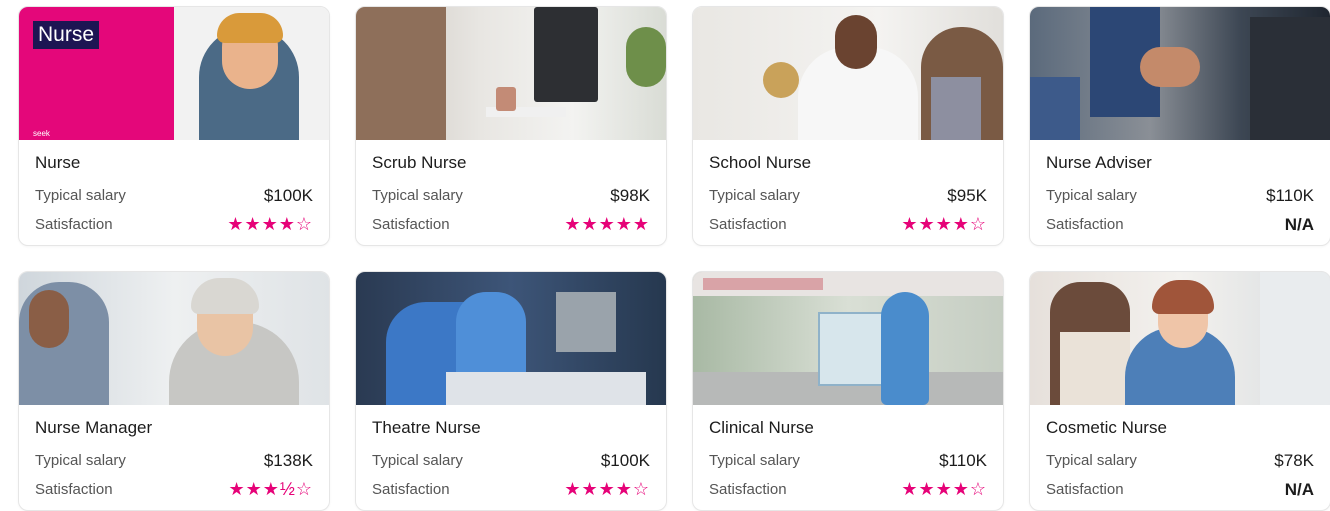 This screenshot has width=1330, height=511. I want to click on card-title: Cosmetic Nurse, so click(1180, 428).